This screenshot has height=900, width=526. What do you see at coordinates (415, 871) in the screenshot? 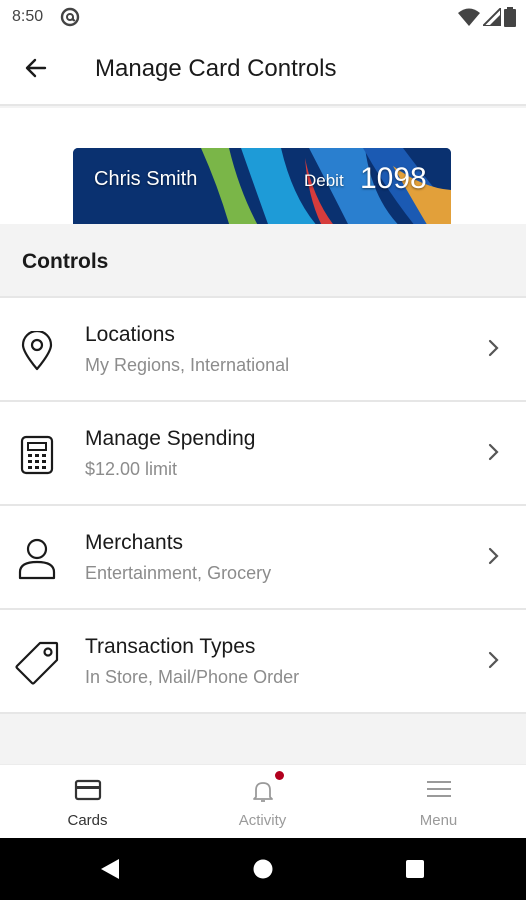
I see `system-recents-icon` at bounding box center [415, 871].